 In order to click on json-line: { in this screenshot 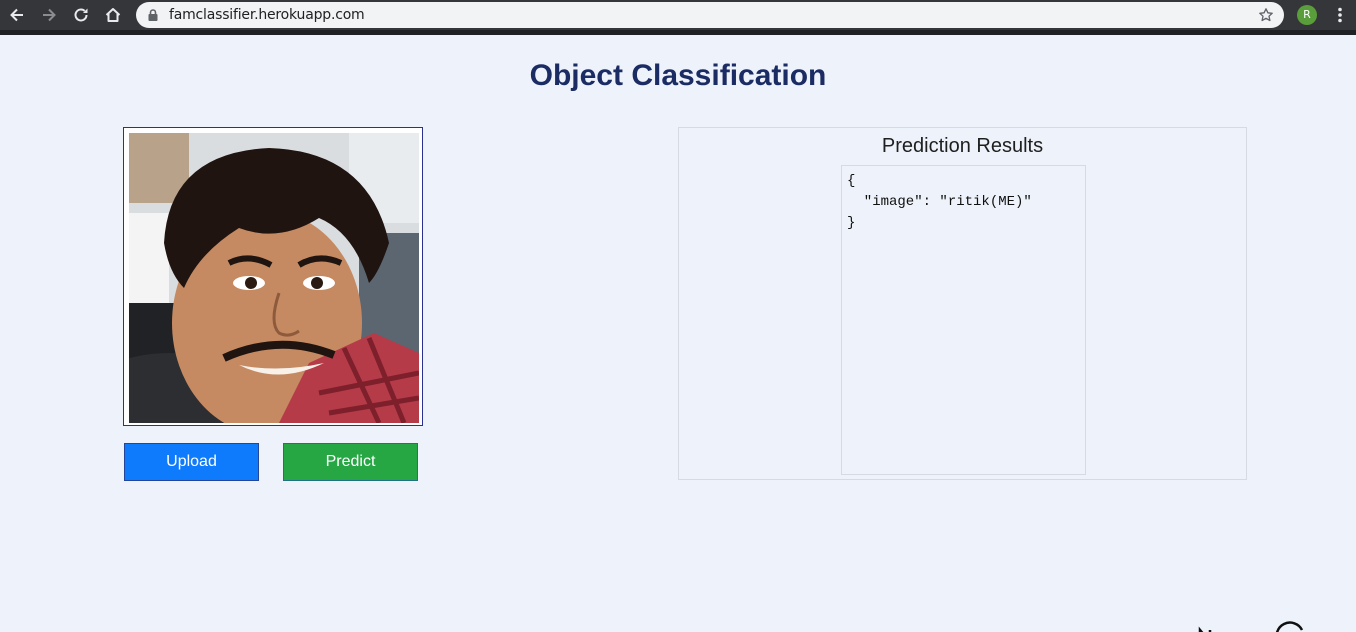, I will do `click(851, 181)`.